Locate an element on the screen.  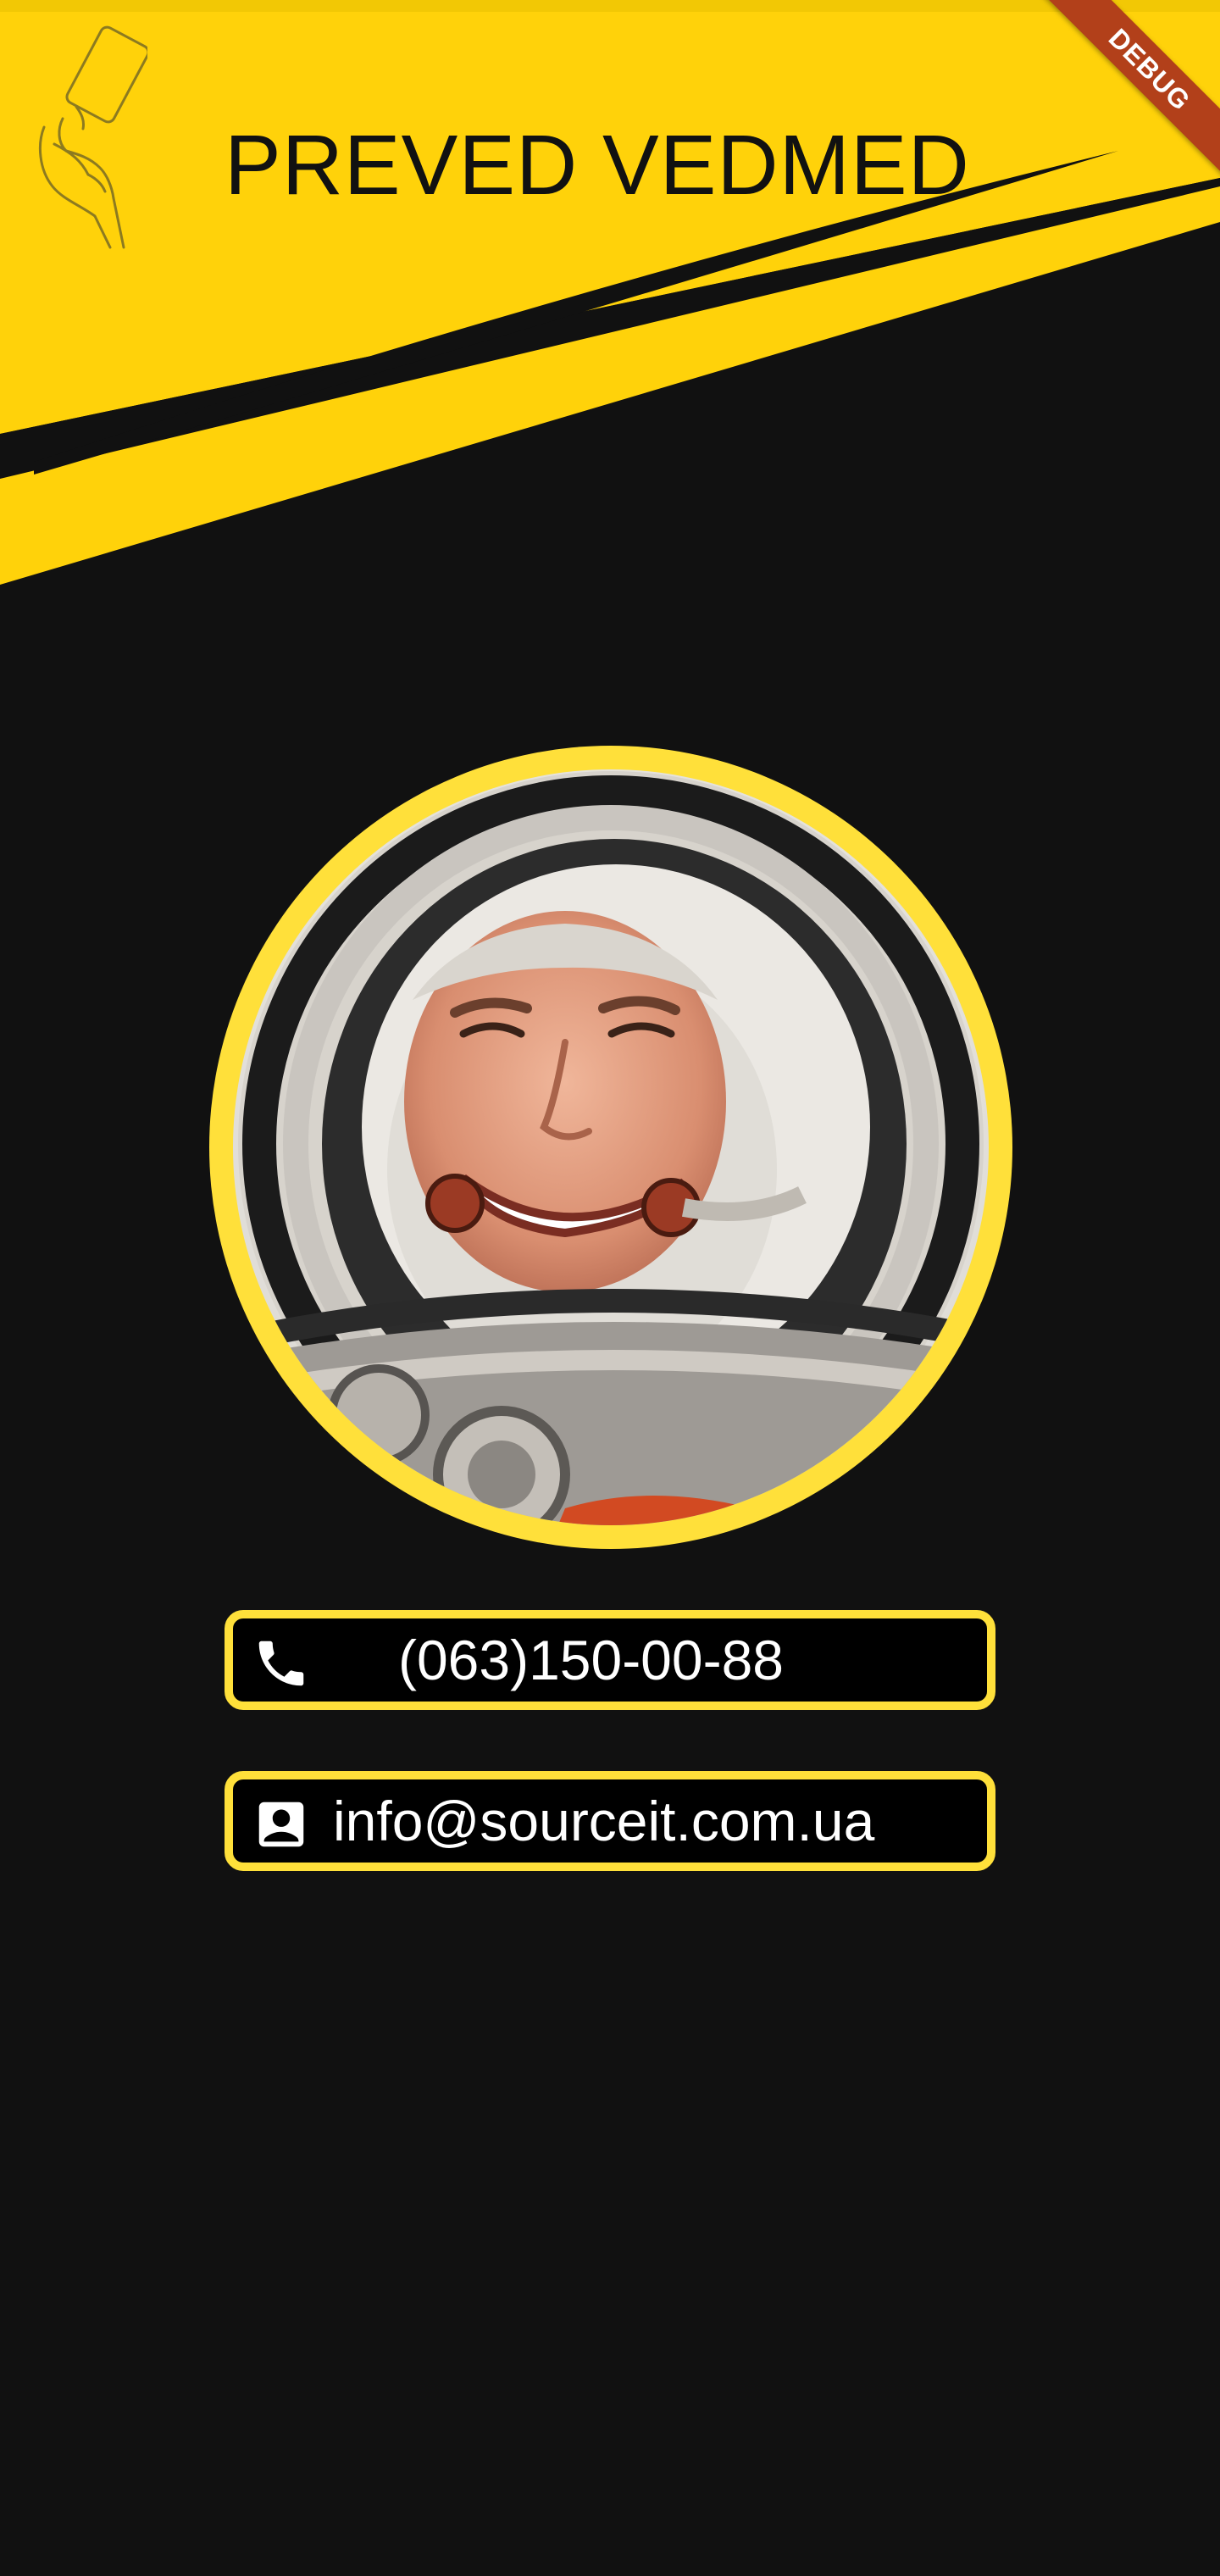
email-contact-card: info@sourceit.com.ua is located at coordinates (610, 1821).